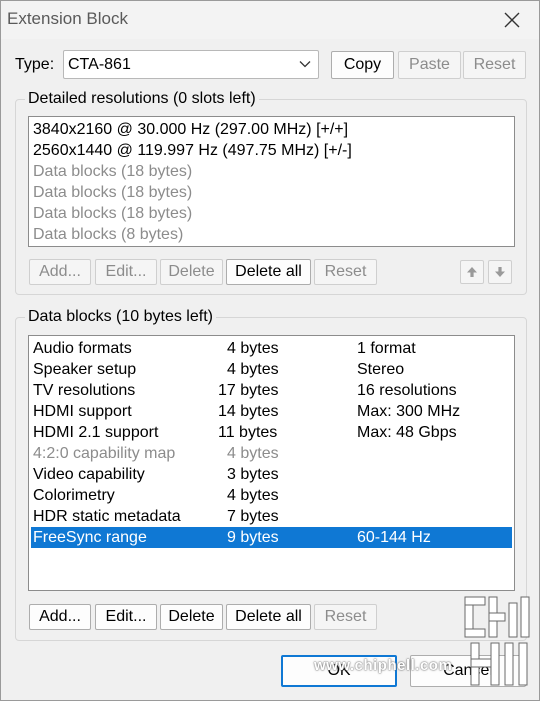 This screenshot has width=540, height=701. I want to click on move-up-button, so click(472, 272).